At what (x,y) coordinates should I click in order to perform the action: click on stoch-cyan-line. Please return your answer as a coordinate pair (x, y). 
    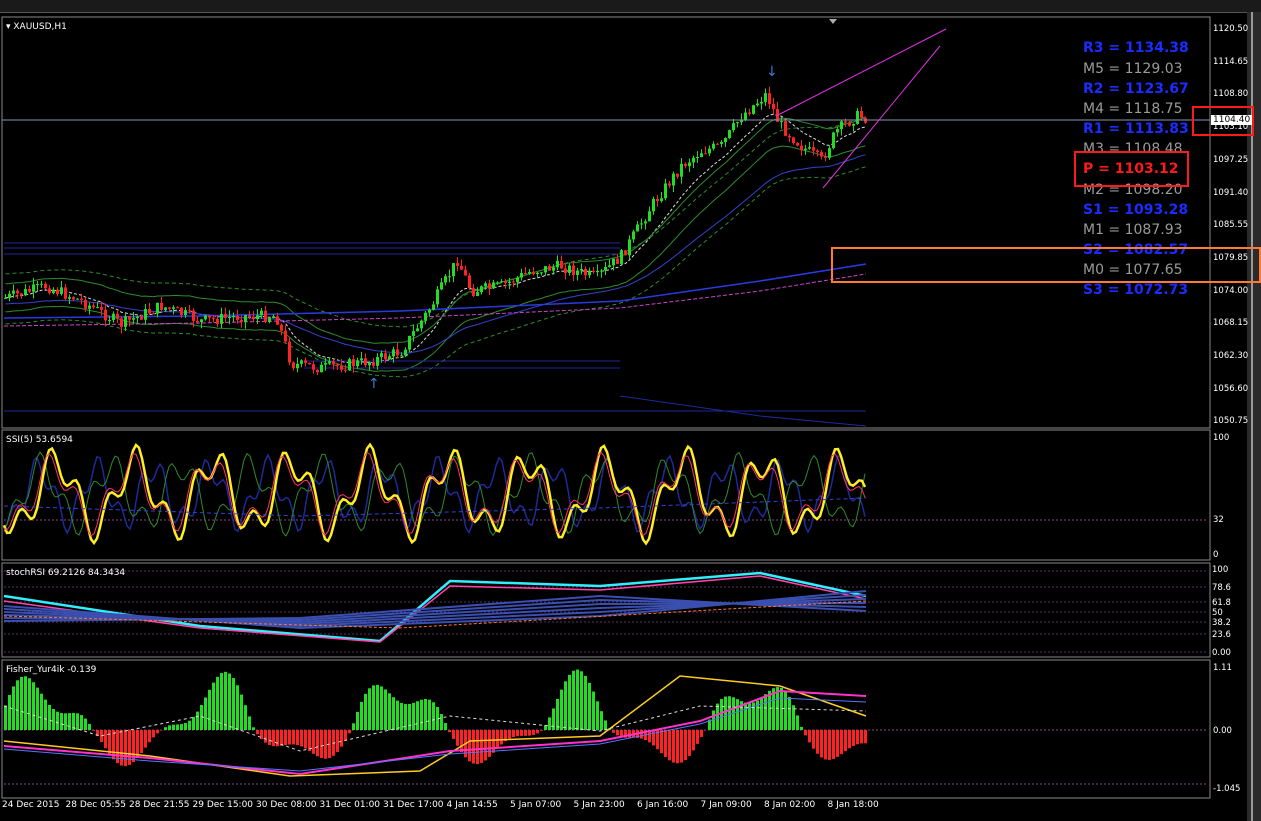
    Looking at the image, I should click on (435, 607).